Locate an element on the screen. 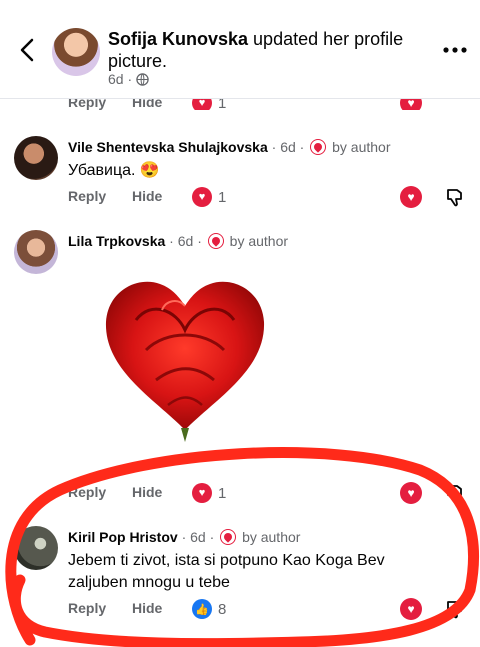 This screenshot has width=480, height=647. comment-author: Kiril Pop Hristov is located at coordinates (123, 537).